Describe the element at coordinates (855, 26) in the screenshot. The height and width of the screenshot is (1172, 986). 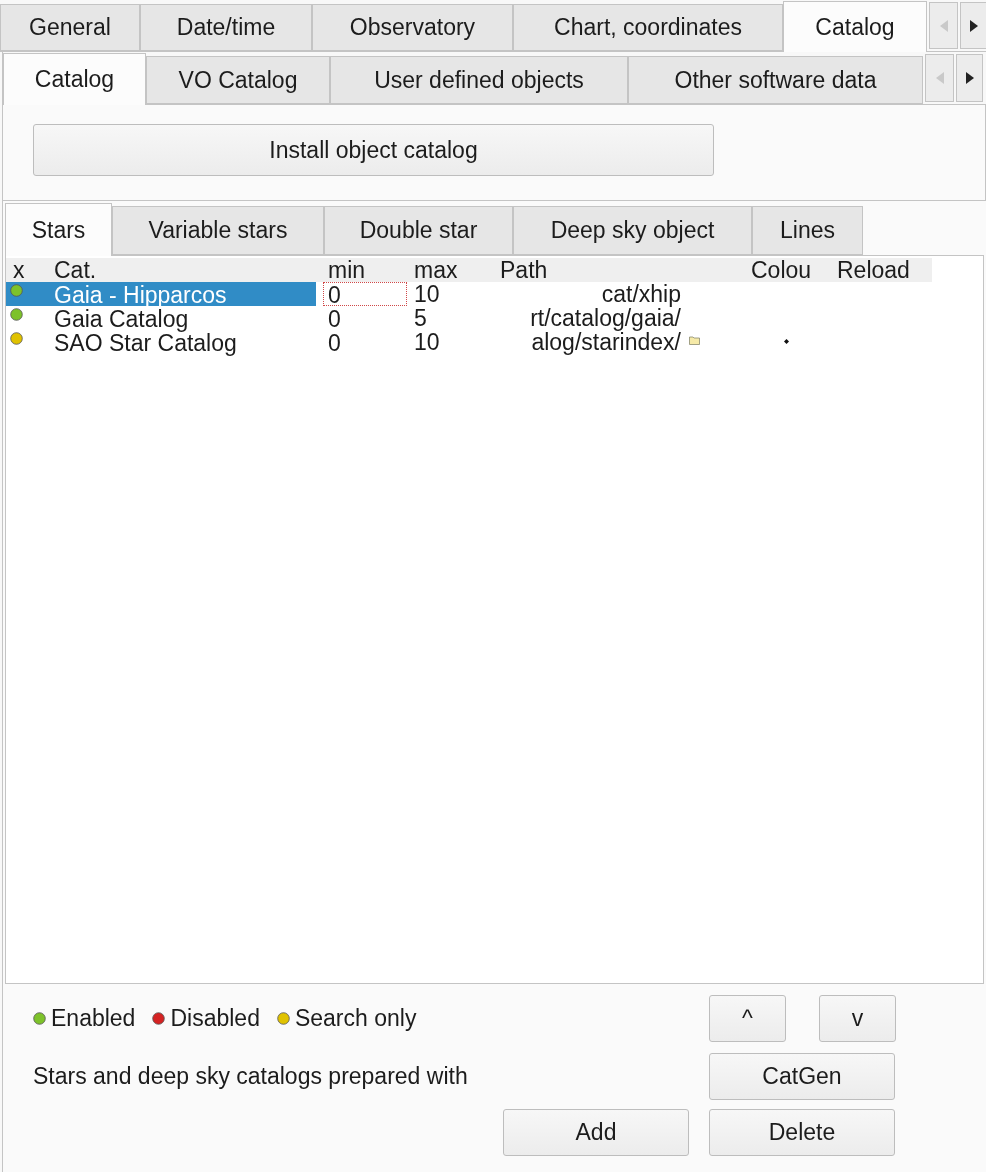
I see `settings-tab: Catalog` at that location.